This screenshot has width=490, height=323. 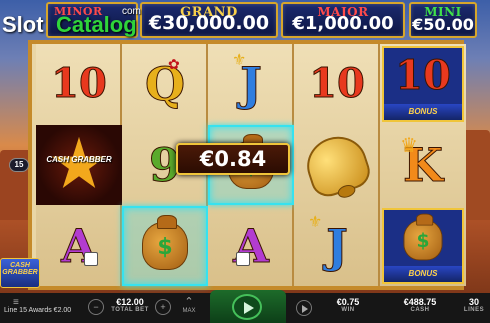 I want to click on side-cash-grabber-badge: CASH GRABBER, so click(x=20, y=273).